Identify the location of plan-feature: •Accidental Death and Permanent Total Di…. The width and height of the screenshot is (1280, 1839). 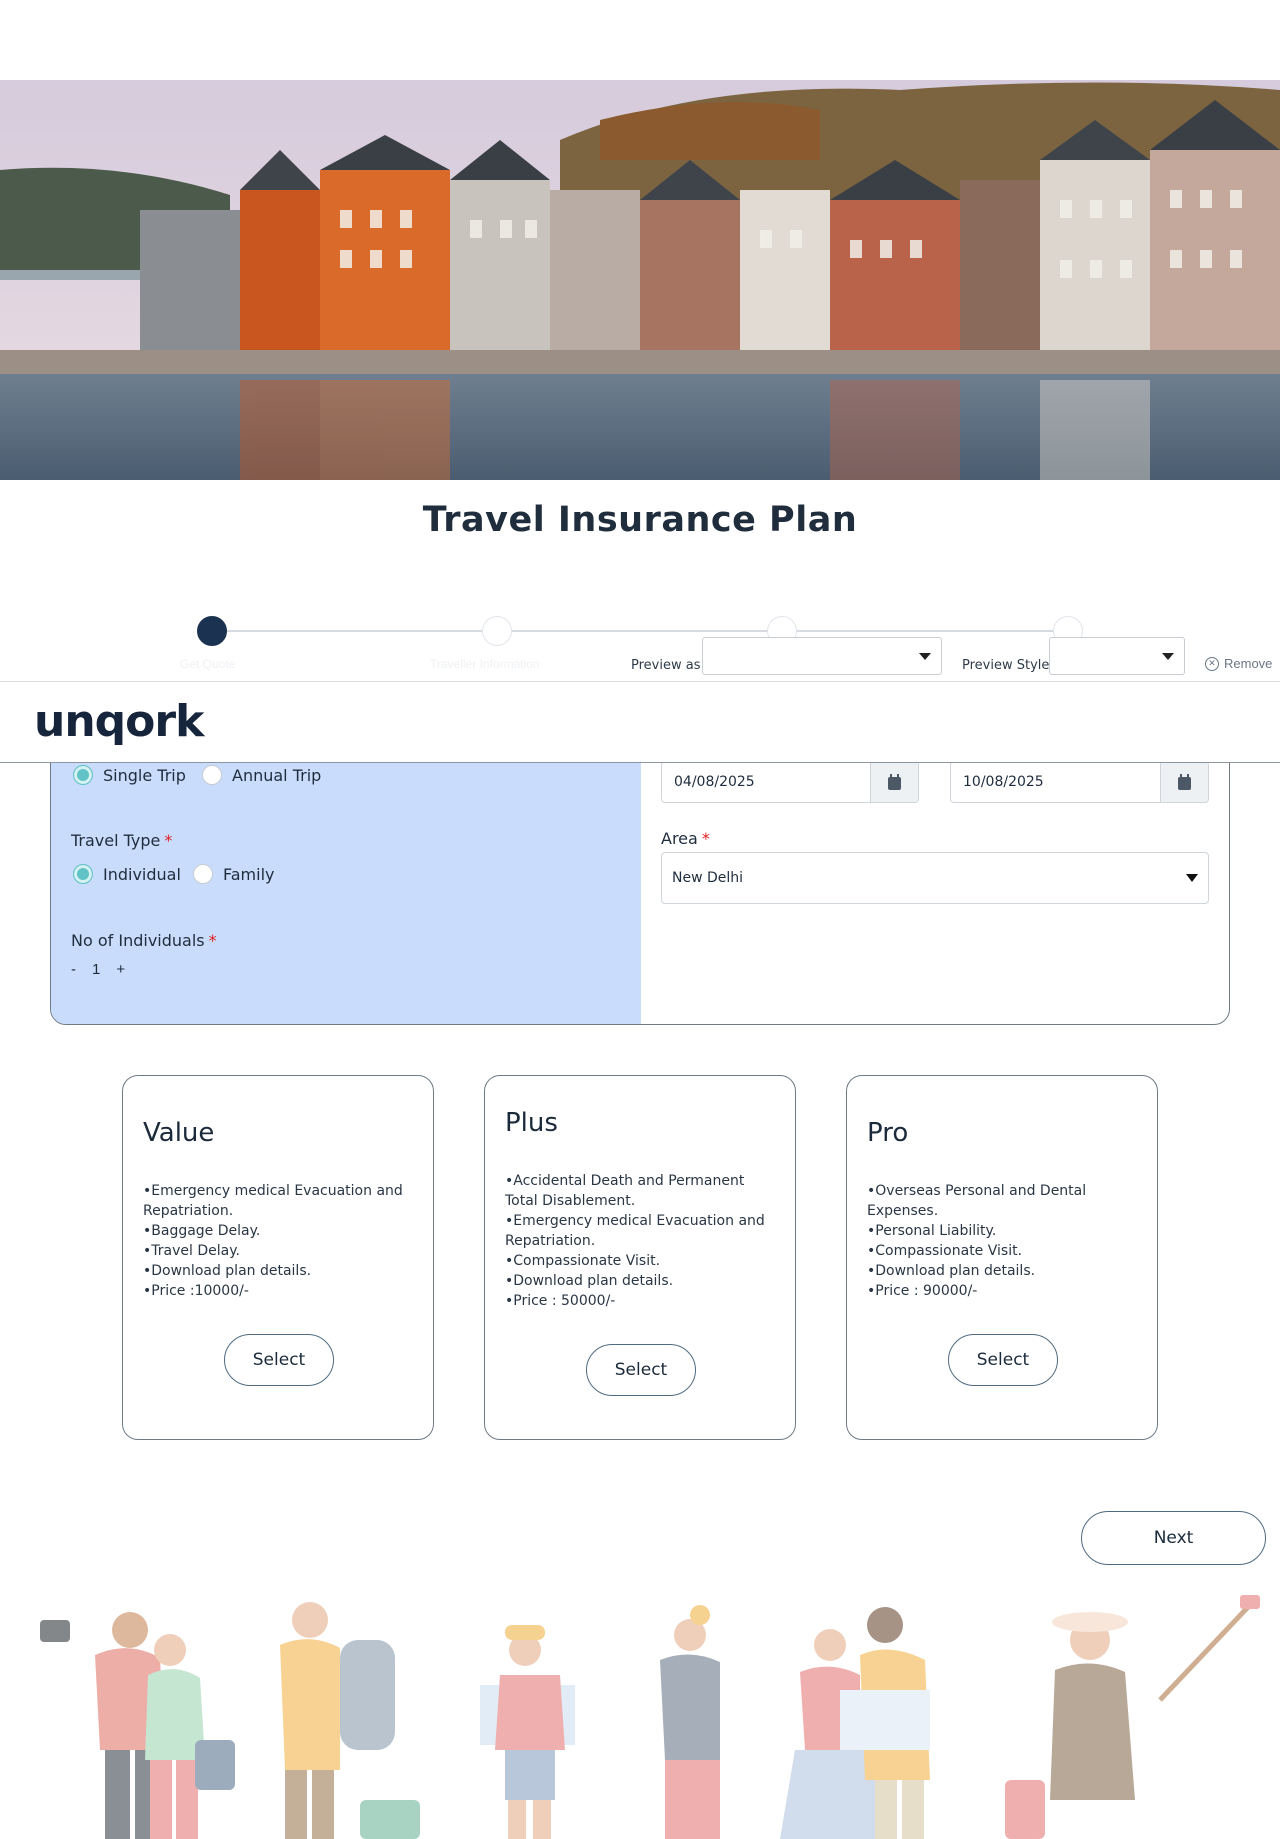
(625, 1191).